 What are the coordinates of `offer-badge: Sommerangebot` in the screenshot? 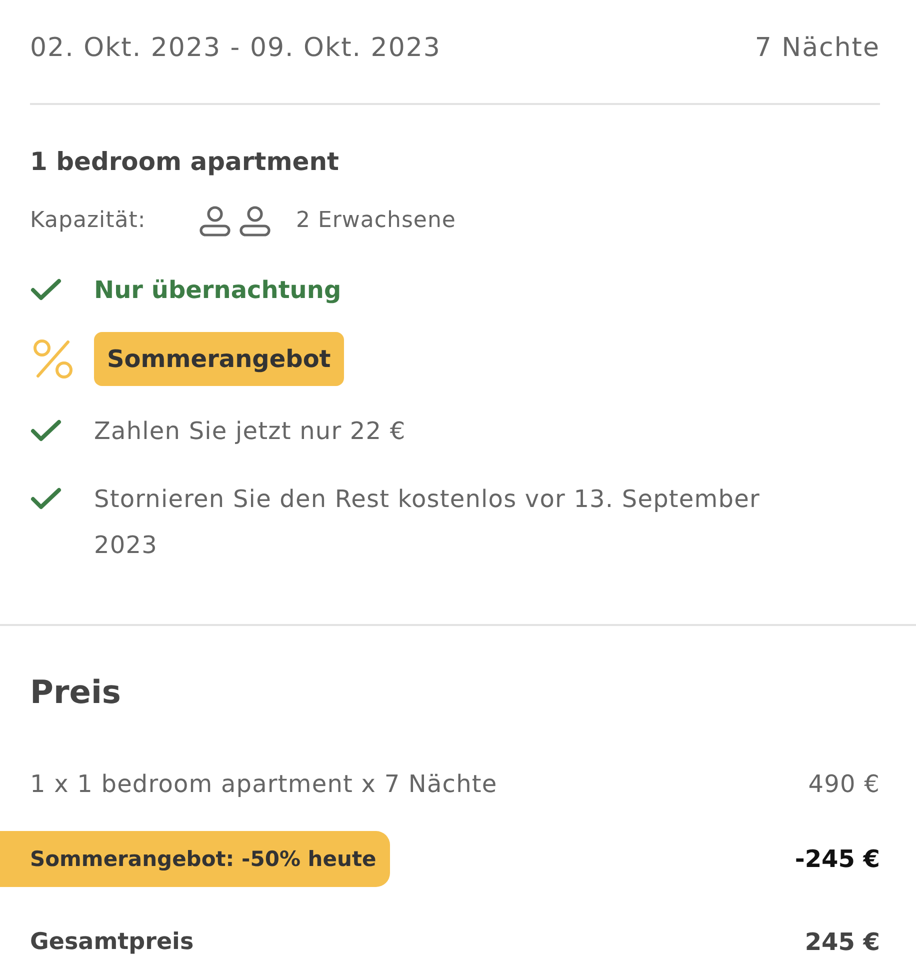 It's located at (219, 359).